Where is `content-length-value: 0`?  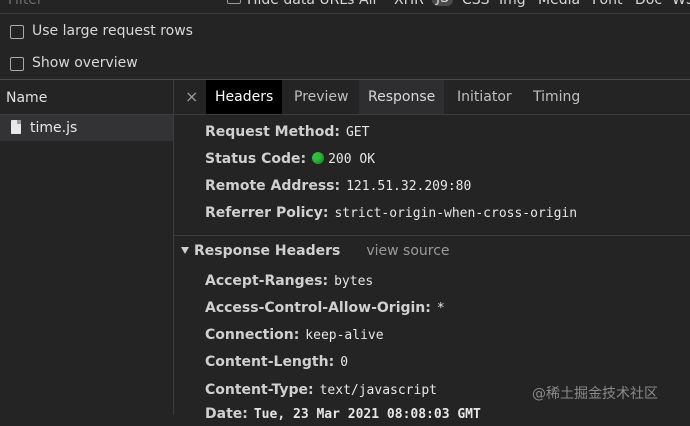 content-length-value: 0 is located at coordinates (344, 362).